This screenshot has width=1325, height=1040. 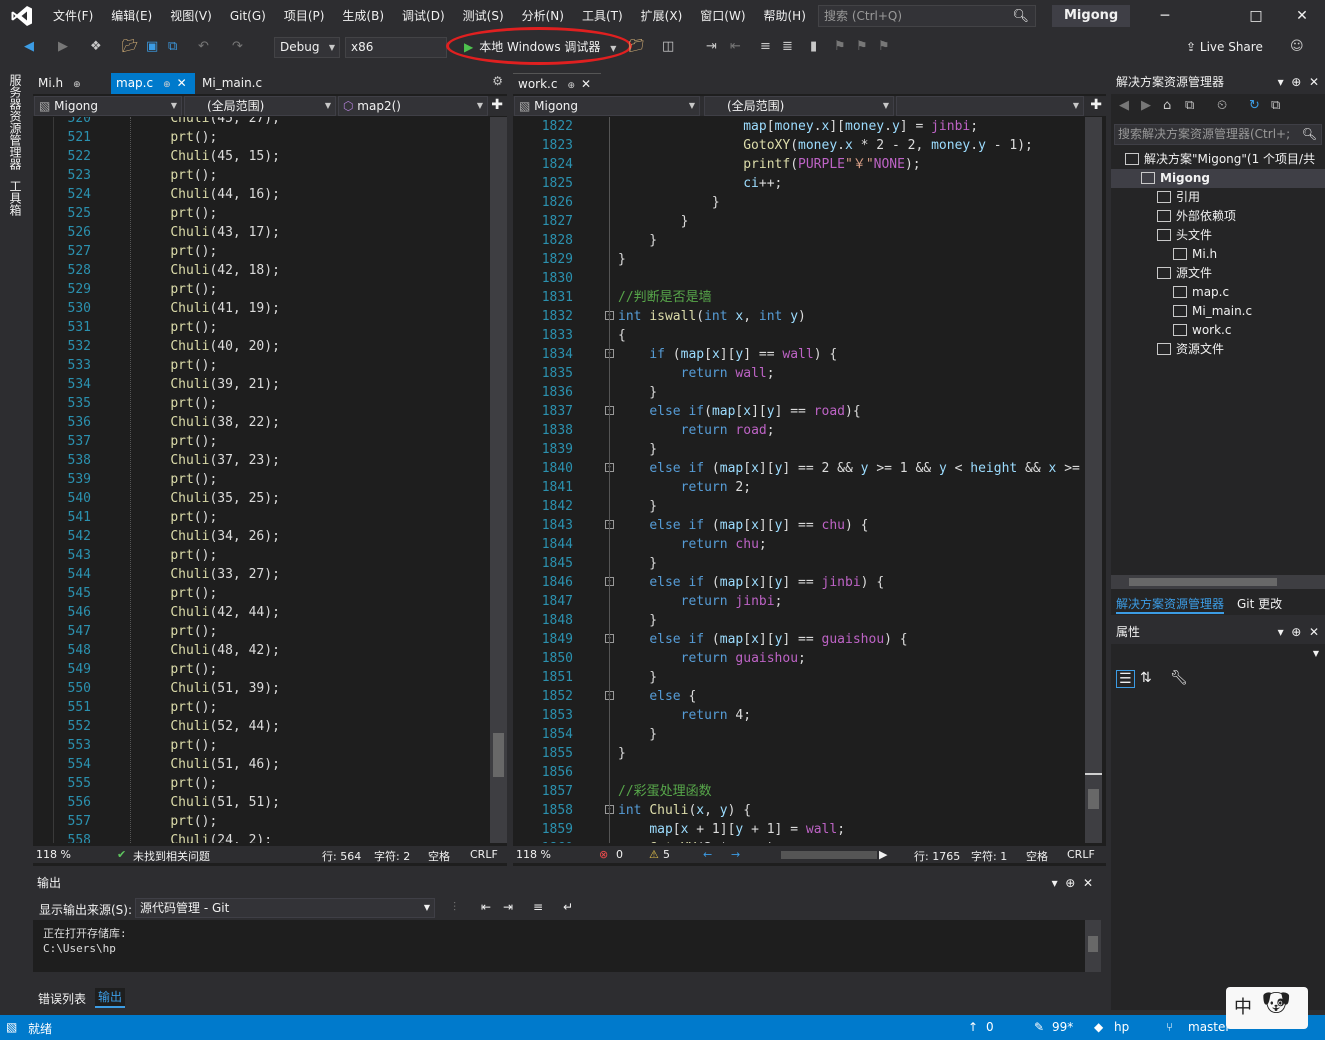 What do you see at coordinates (799, 278) in the screenshot?
I see `code-line: 1830` at bounding box center [799, 278].